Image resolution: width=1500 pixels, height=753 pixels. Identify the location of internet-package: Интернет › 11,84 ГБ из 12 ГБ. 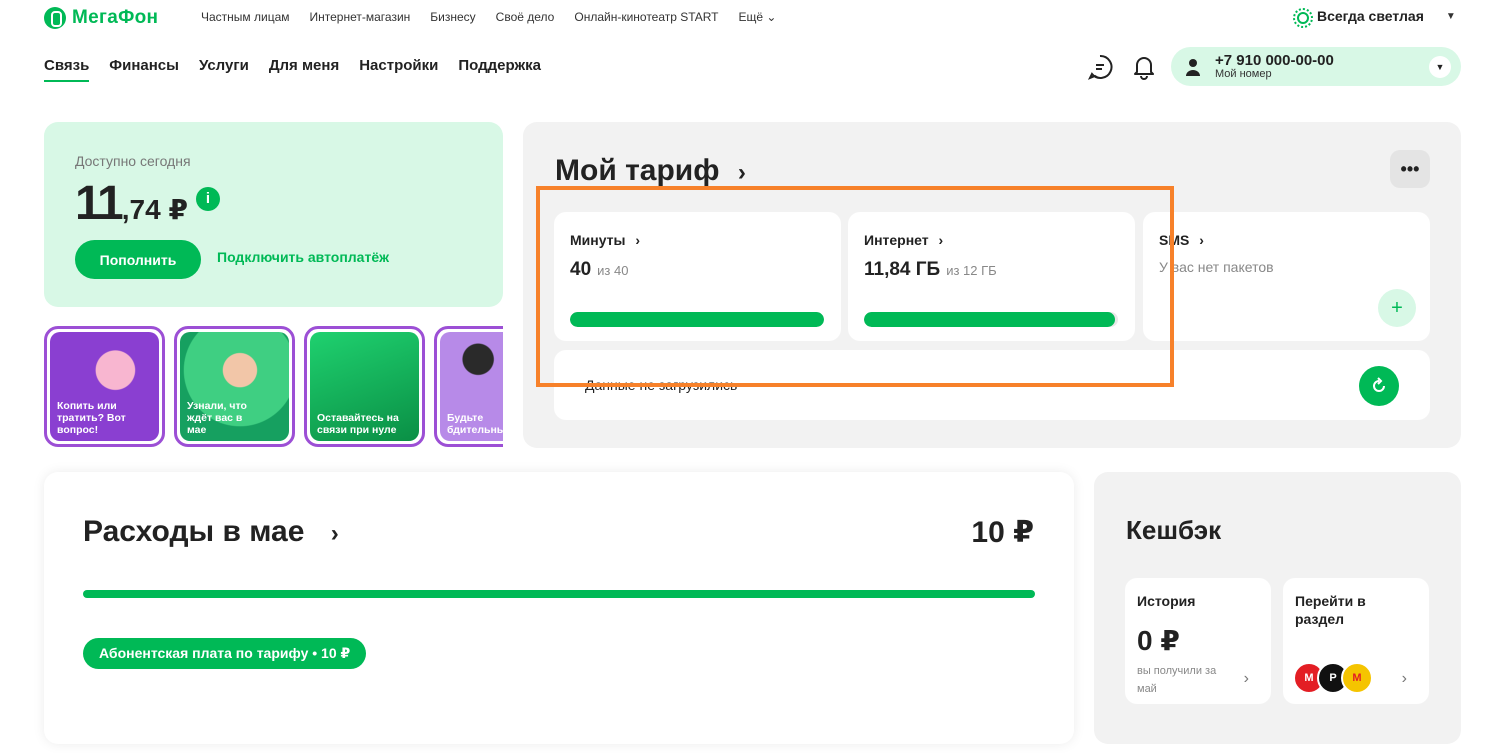
(991, 276).